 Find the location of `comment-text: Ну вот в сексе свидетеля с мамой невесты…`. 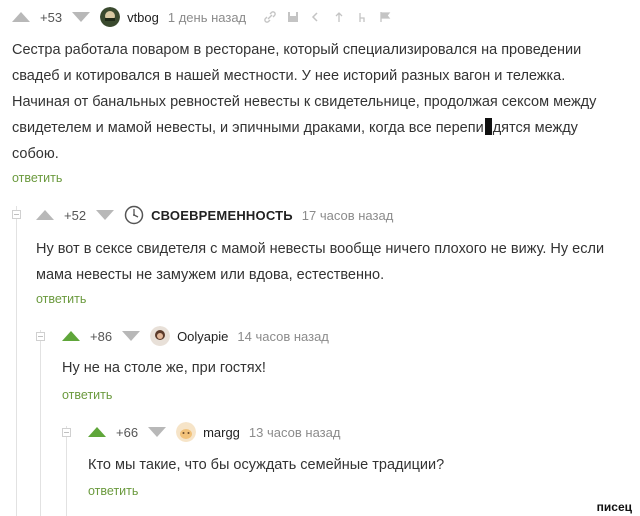

comment-text: Ну вот в сексе свидетеля с мамой невесты… is located at coordinates (336, 262).